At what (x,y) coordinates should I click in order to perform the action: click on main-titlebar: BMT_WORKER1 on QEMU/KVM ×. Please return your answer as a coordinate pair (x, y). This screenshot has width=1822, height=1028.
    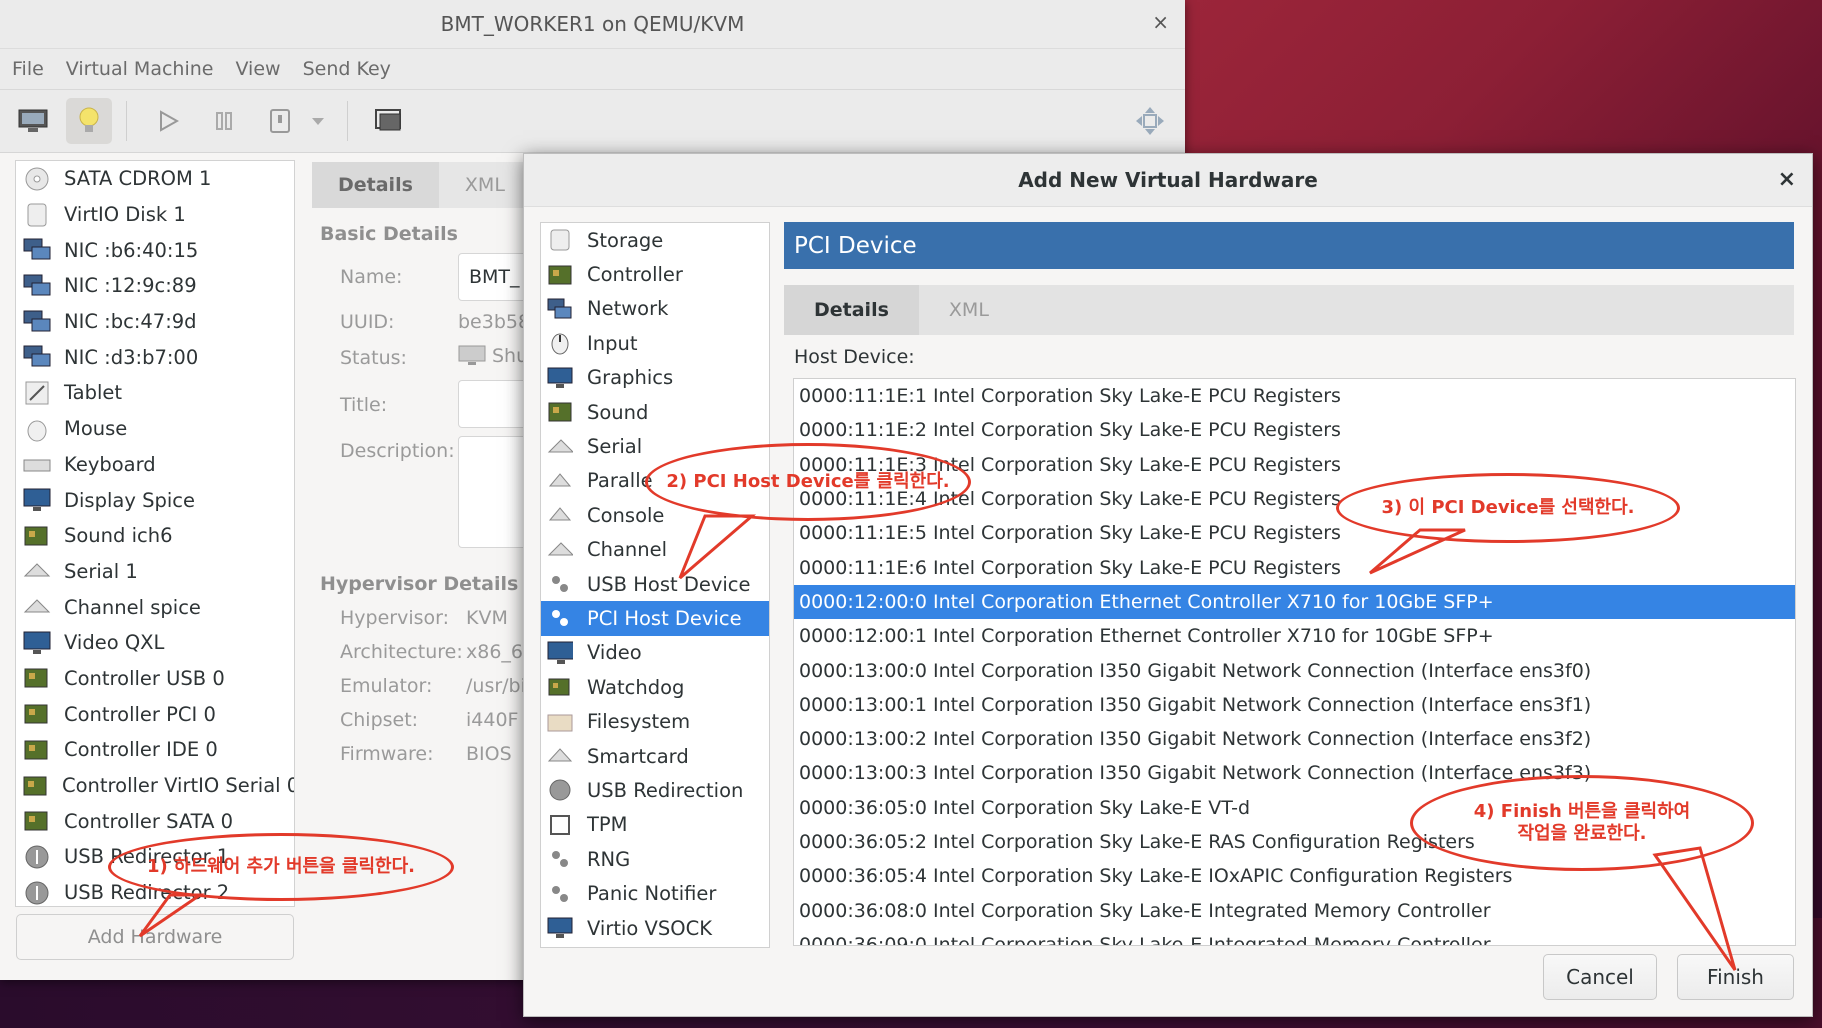
    Looking at the image, I should click on (592, 24).